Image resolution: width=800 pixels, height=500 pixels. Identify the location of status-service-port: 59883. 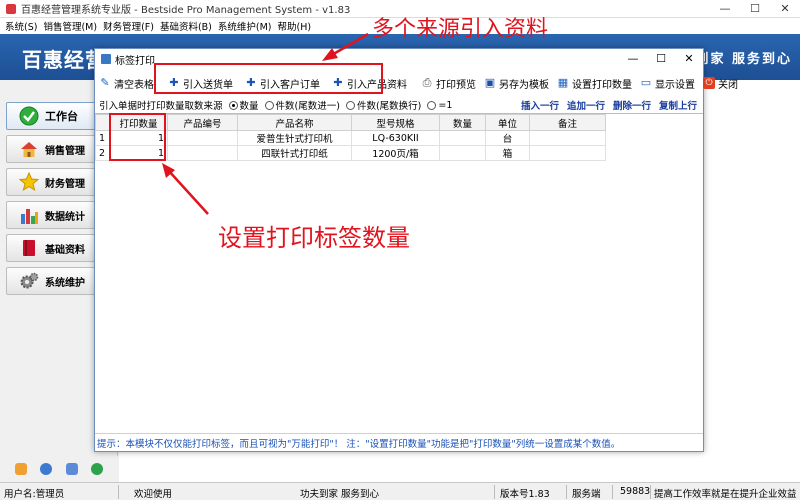
(635, 491).